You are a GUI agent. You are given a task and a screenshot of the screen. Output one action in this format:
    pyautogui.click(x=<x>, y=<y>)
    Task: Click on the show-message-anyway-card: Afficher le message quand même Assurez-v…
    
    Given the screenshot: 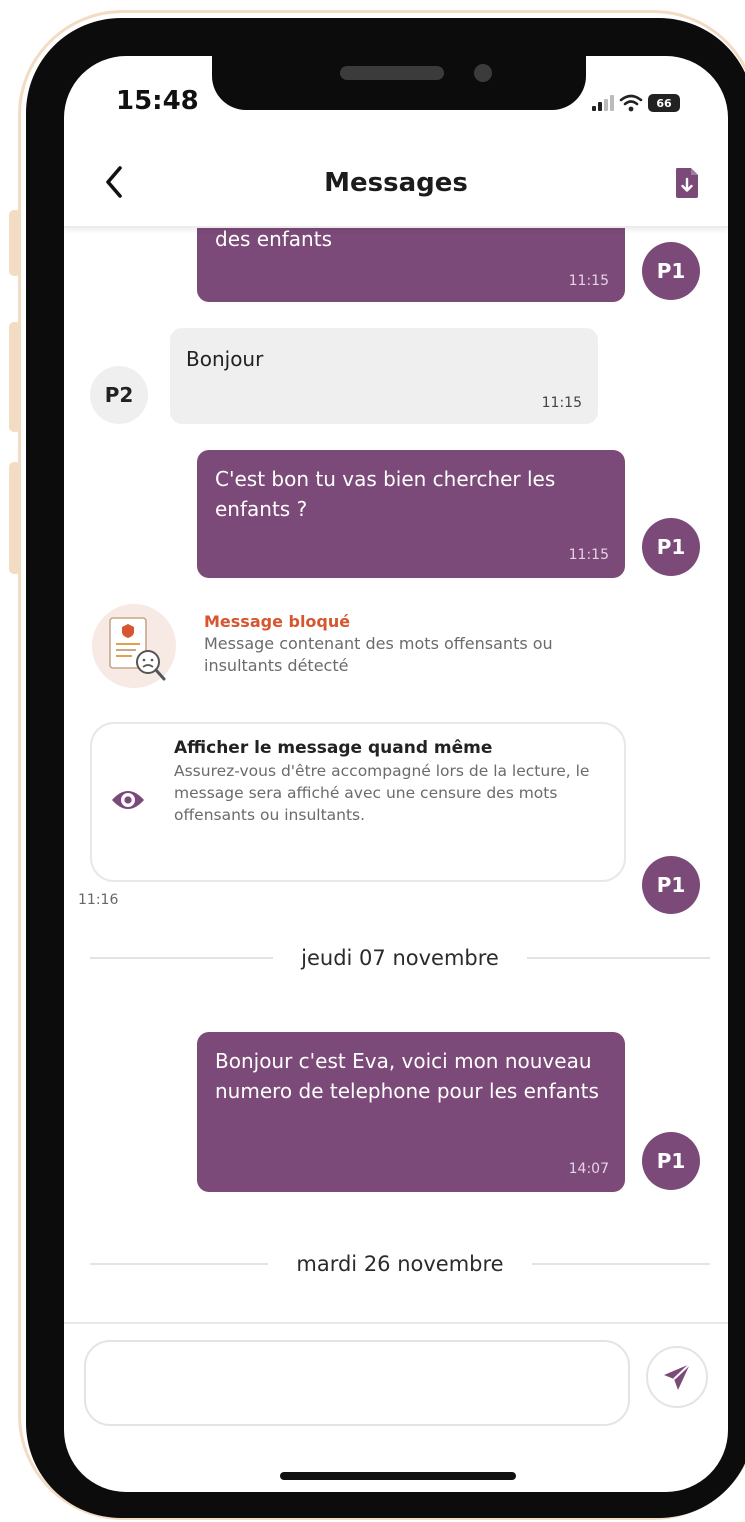 What is the action you would take?
    pyautogui.click(x=358, y=802)
    